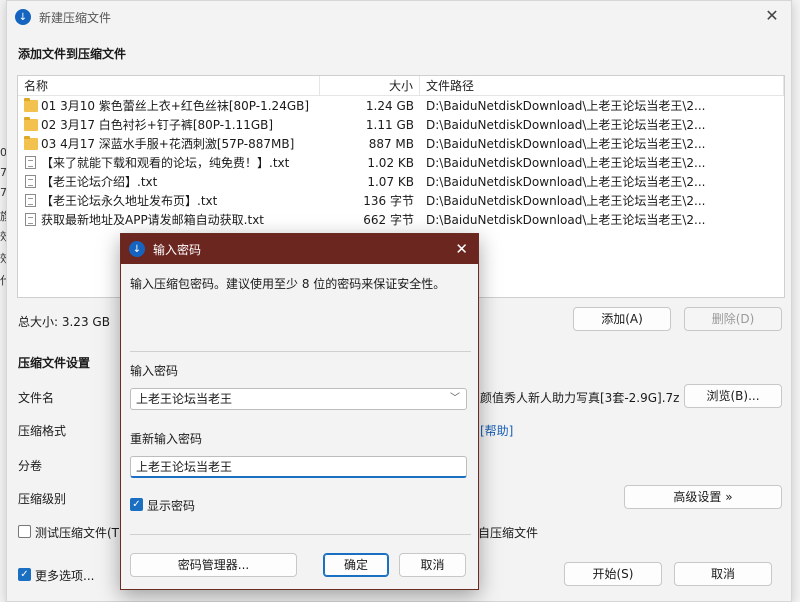 This screenshot has height=602, width=800. I want to click on file-size: 1.07 KB, so click(390, 181).